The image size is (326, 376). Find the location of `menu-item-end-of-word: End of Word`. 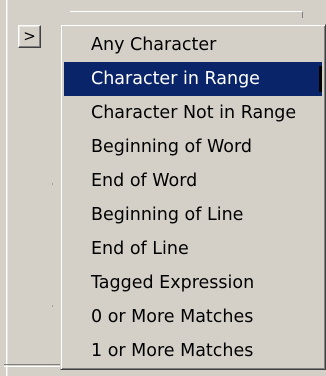

menu-item-end-of-word: End of Word is located at coordinates (193, 181).